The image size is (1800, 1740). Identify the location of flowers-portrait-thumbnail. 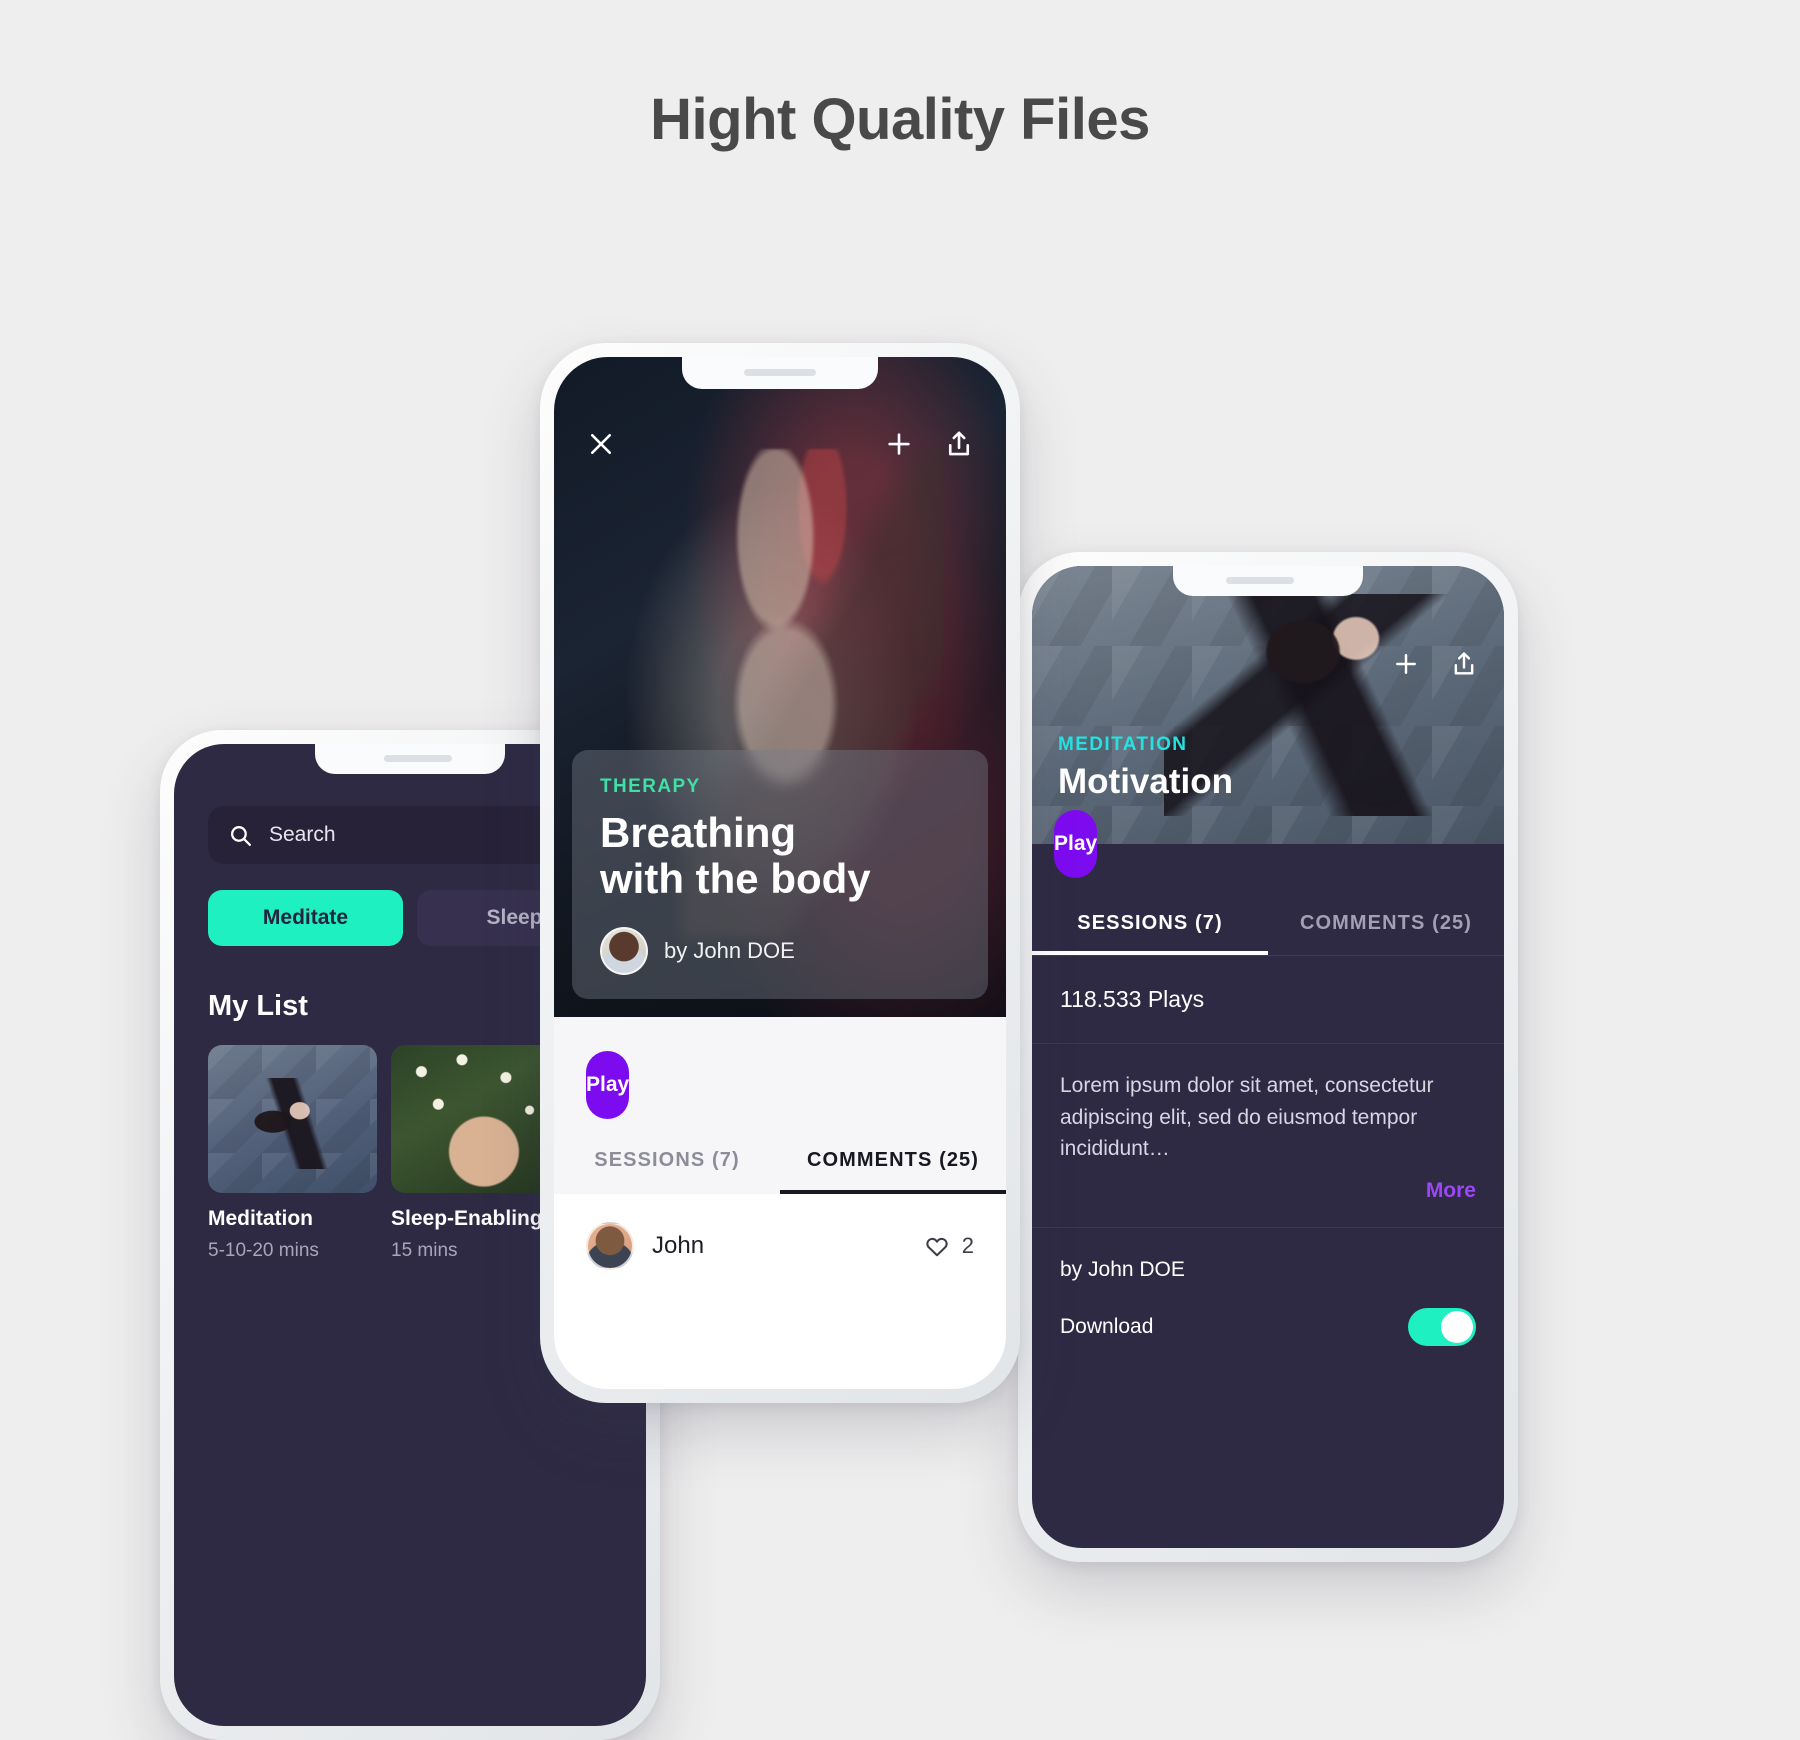
(475, 1119).